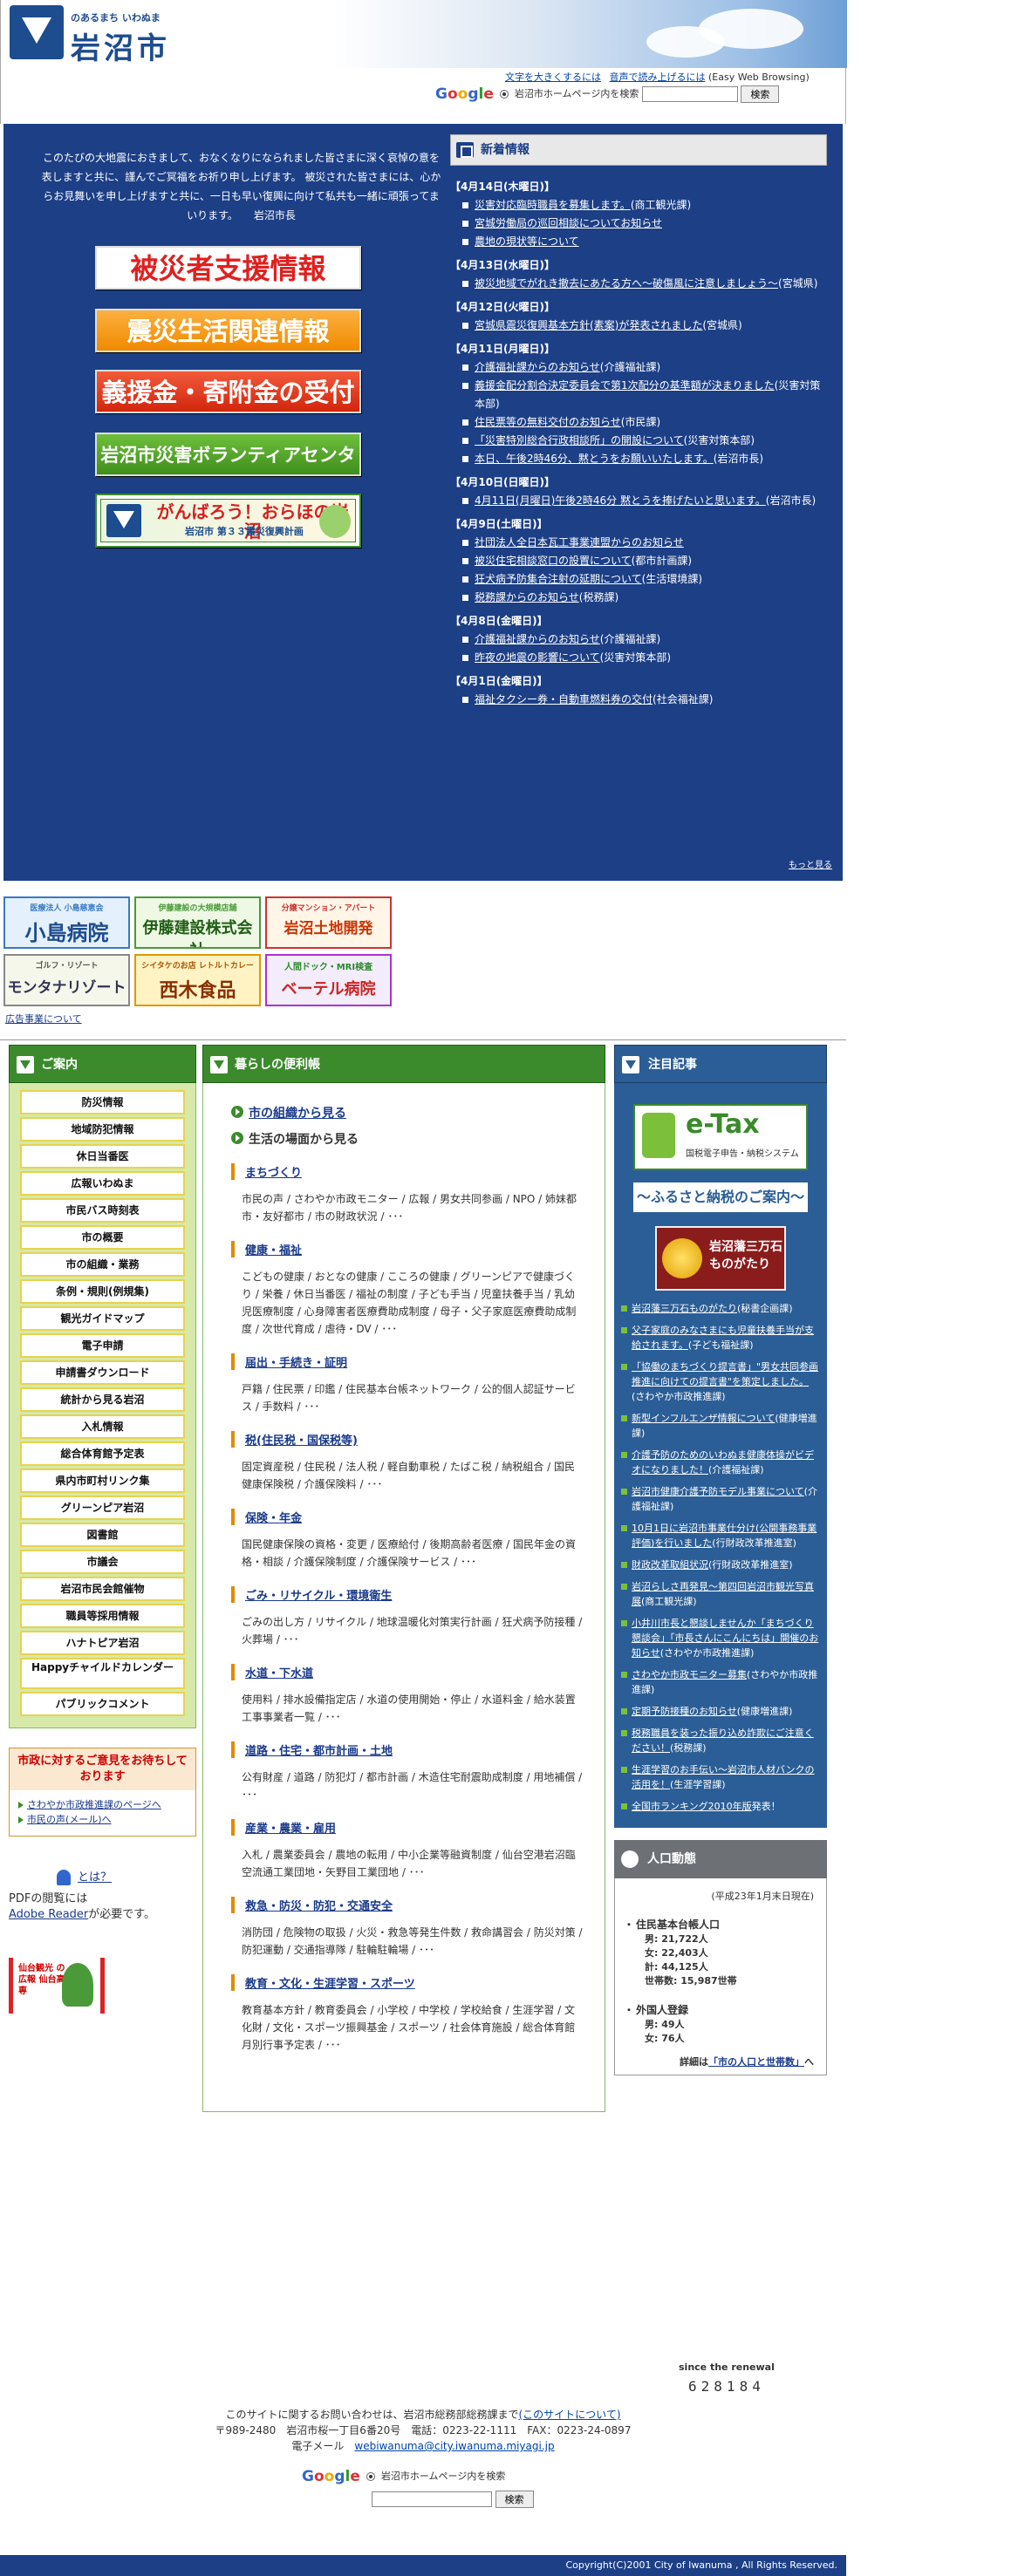  Describe the element at coordinates (95, 1878) in the screenshot. I see `what-is-link: とは？` at that location.